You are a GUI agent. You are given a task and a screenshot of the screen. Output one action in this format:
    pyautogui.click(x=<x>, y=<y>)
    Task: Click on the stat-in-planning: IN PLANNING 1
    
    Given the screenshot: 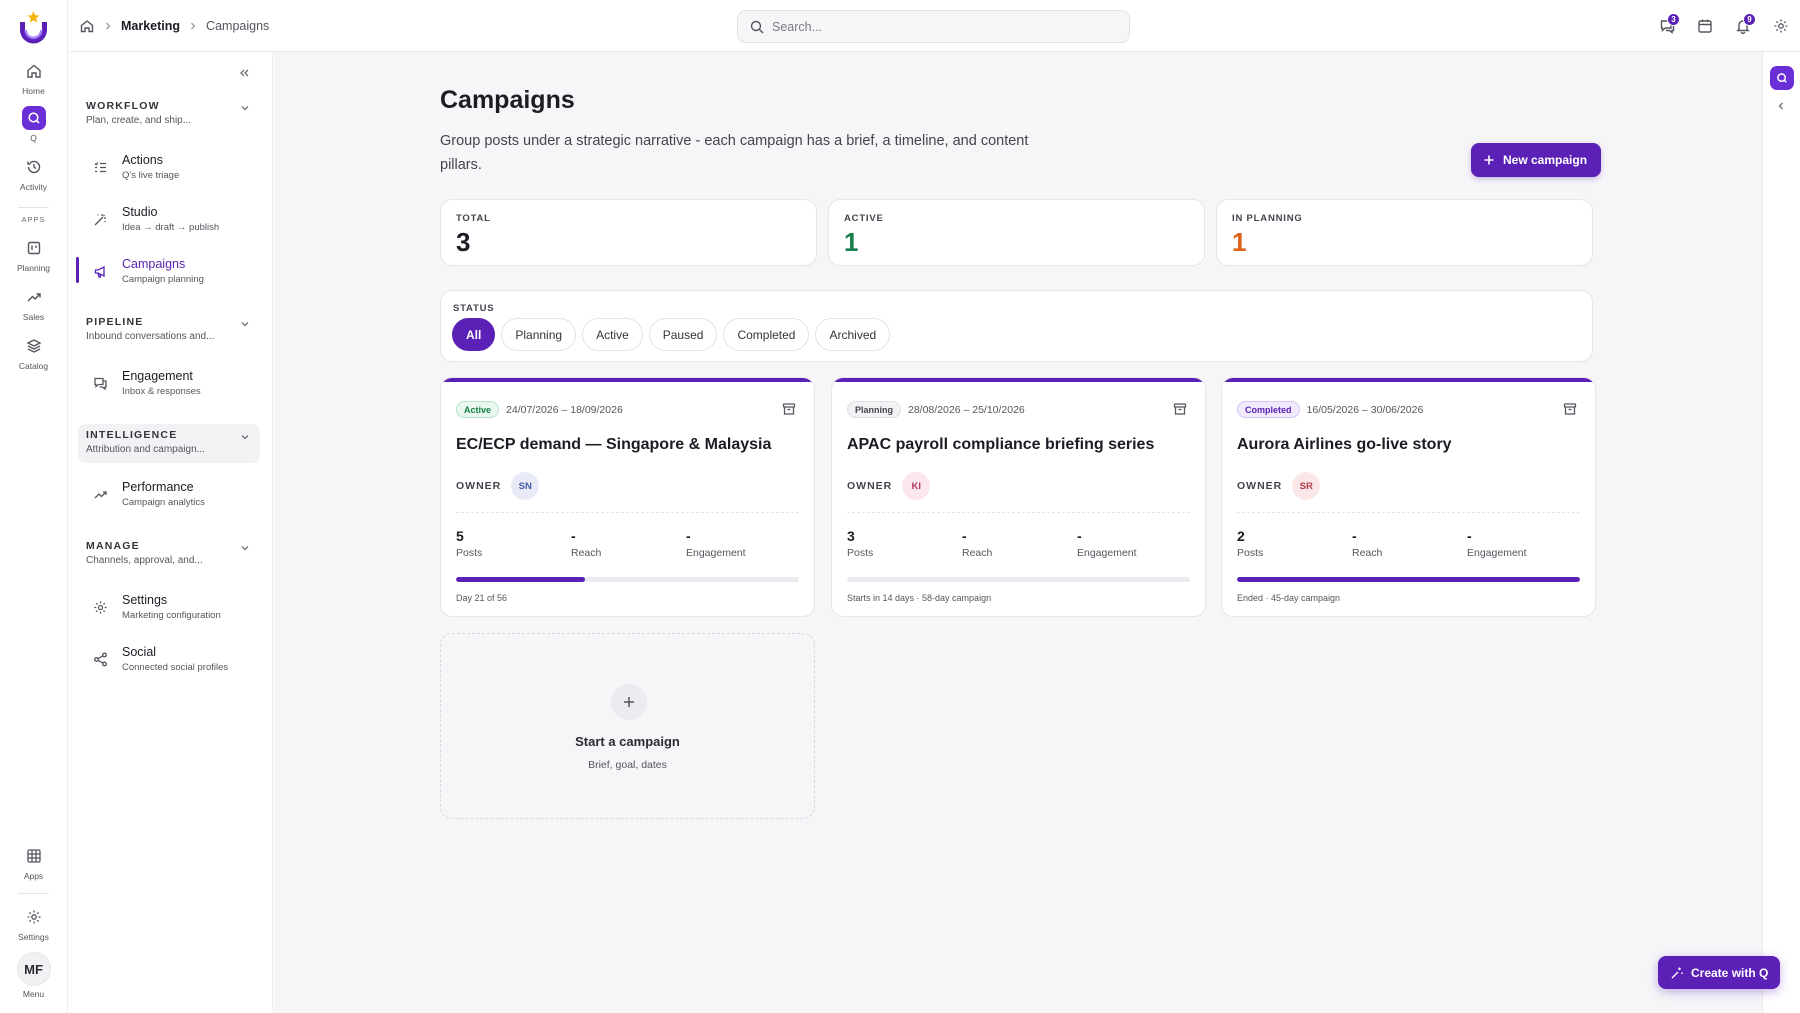 What is the action you would take?
    pyautogui.click(x=1404, y=232)
    